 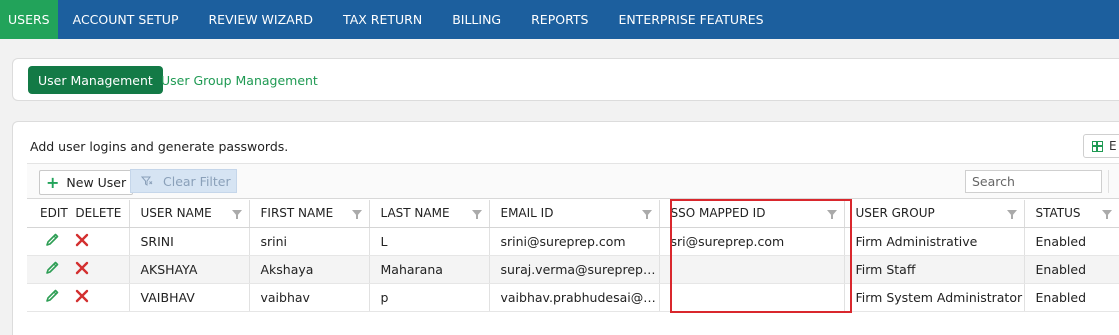 What do you see at coordinates (1097, 146) in the screenshot?
I see `excel-icon` at bounding box center [1097, 146].